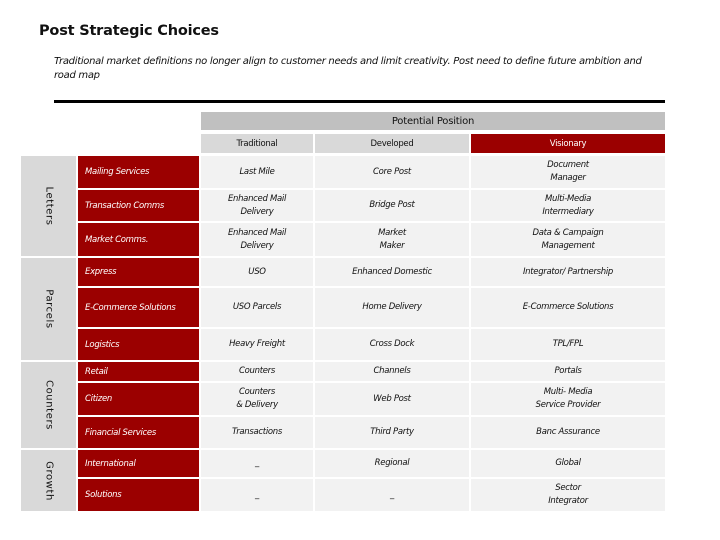  I want to click on cell-visionary: Data & Campaign Management, so click(568, 239).